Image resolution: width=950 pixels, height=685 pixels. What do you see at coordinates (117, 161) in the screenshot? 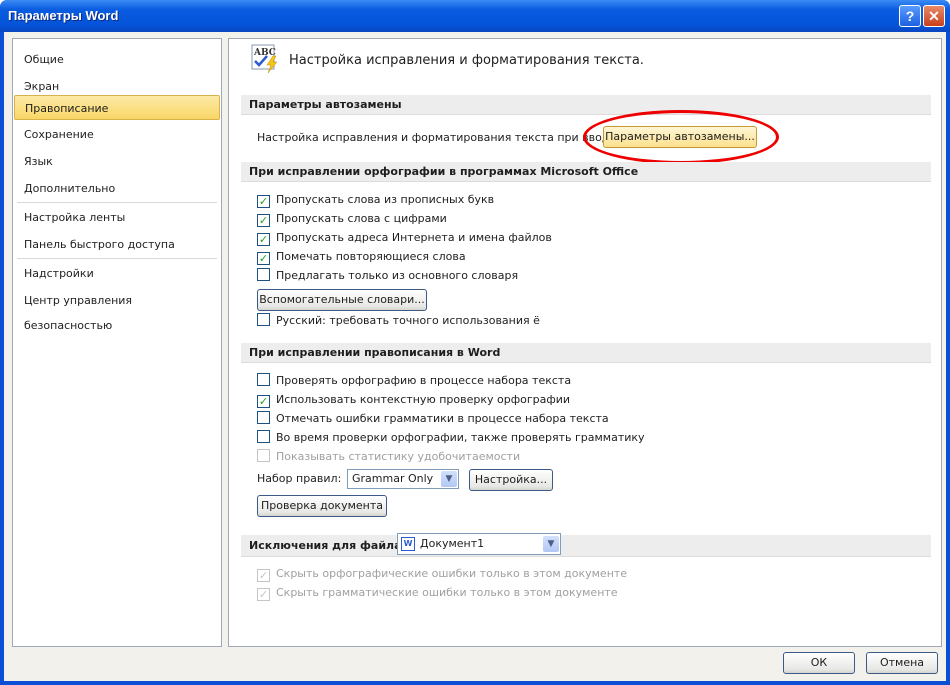
I see `sidebar-item-language: Язык` at bounding box center [117, 161].